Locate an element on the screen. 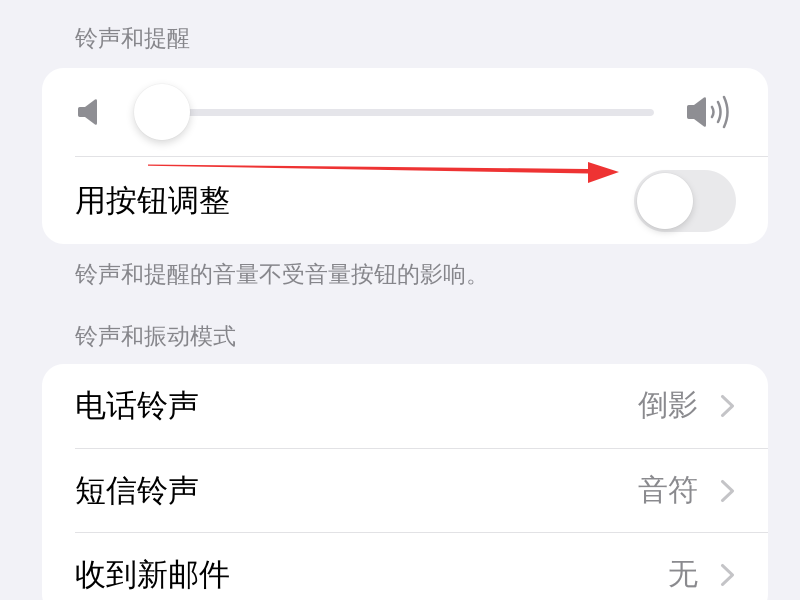 Image resolution: width=800 pixels, height=600 pixels. volume-low-icon is located at coordinates (88, 112).